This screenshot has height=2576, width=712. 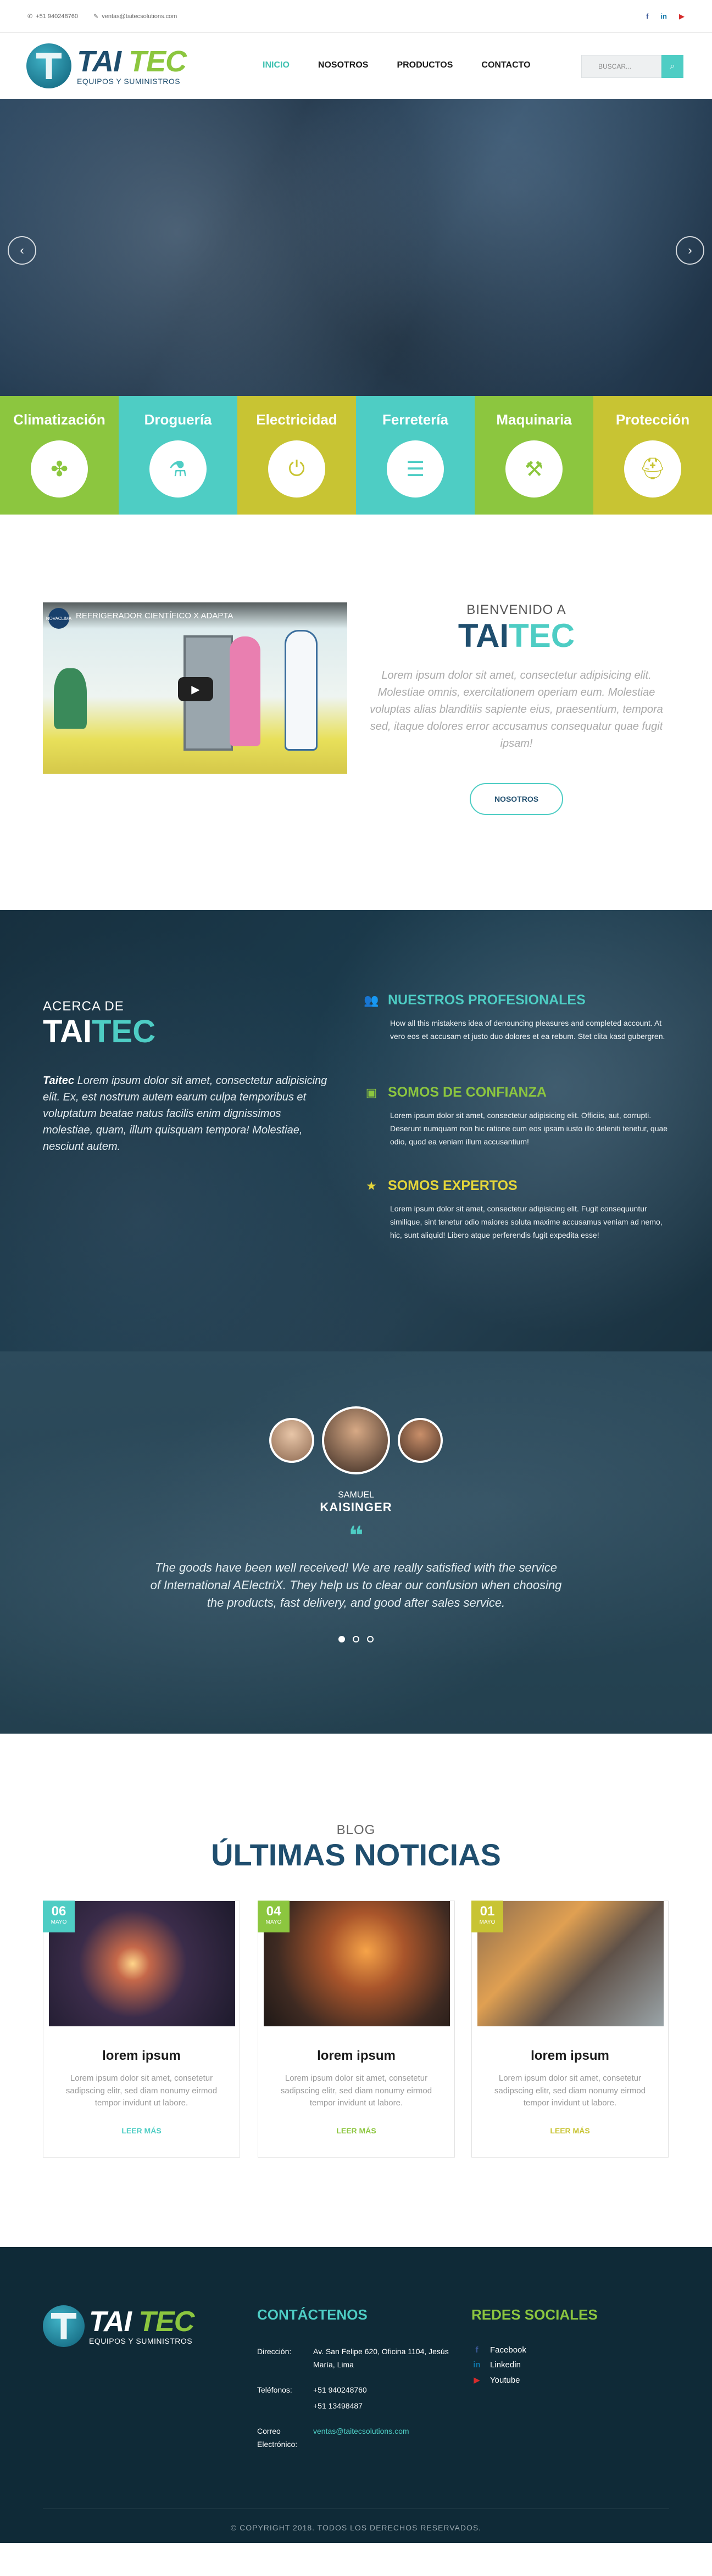 I want to click on welcome-kicker: BIENVENIDO A, so click(x=516, y=609).